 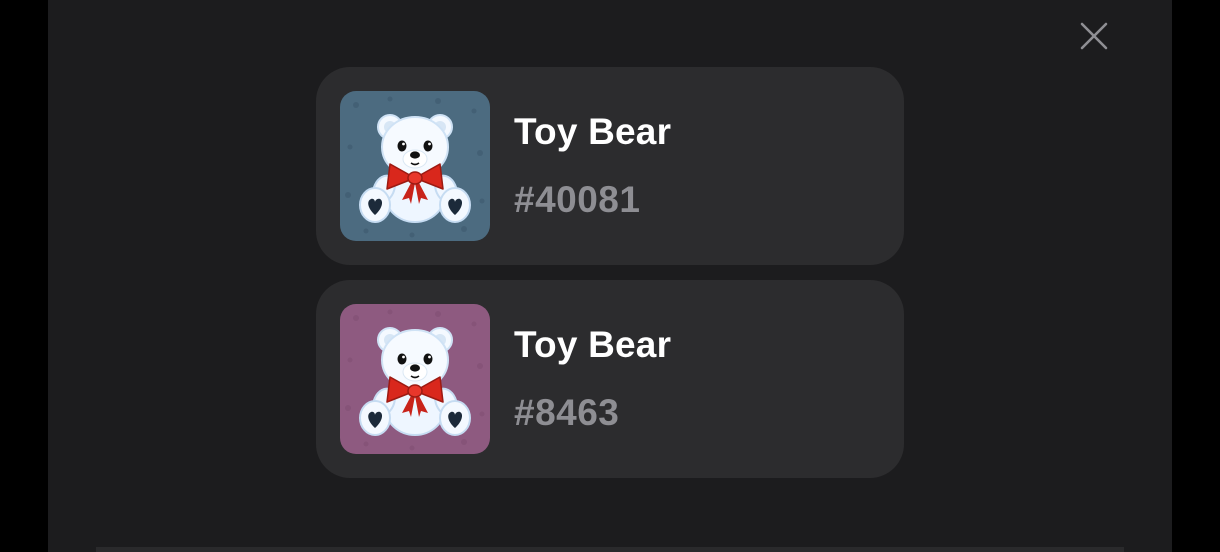 What do you see at coordinates (567, 412) in the screenshot?
I see `gift-number: #8463` at bounding box center [567, 412].